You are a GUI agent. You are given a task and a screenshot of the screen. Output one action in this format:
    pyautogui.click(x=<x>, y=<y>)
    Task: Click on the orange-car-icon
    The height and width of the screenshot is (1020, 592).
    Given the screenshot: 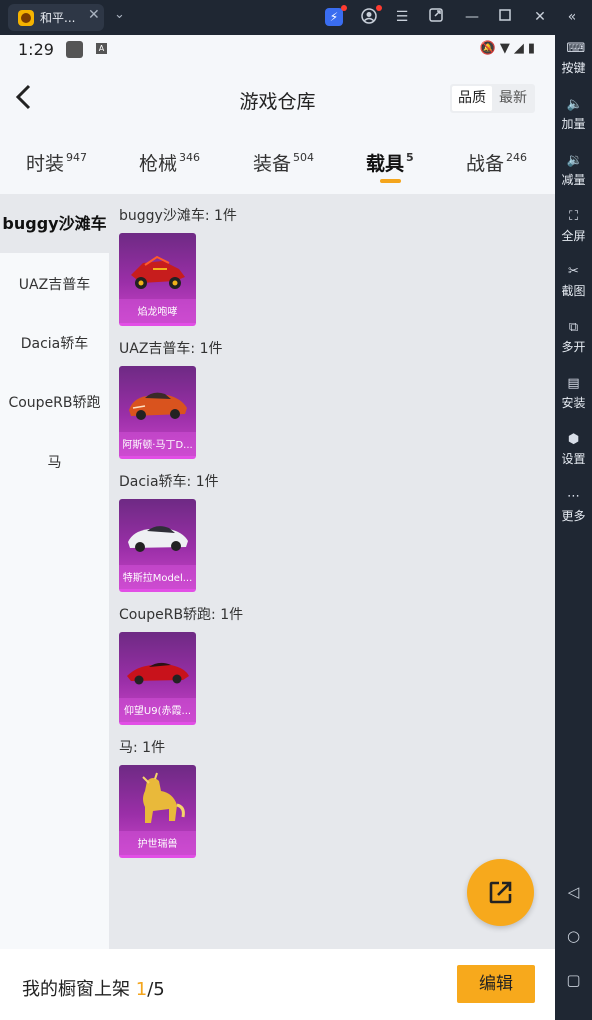 What is the action you would take?
    pyautogui.click(x=158, y=406)
    